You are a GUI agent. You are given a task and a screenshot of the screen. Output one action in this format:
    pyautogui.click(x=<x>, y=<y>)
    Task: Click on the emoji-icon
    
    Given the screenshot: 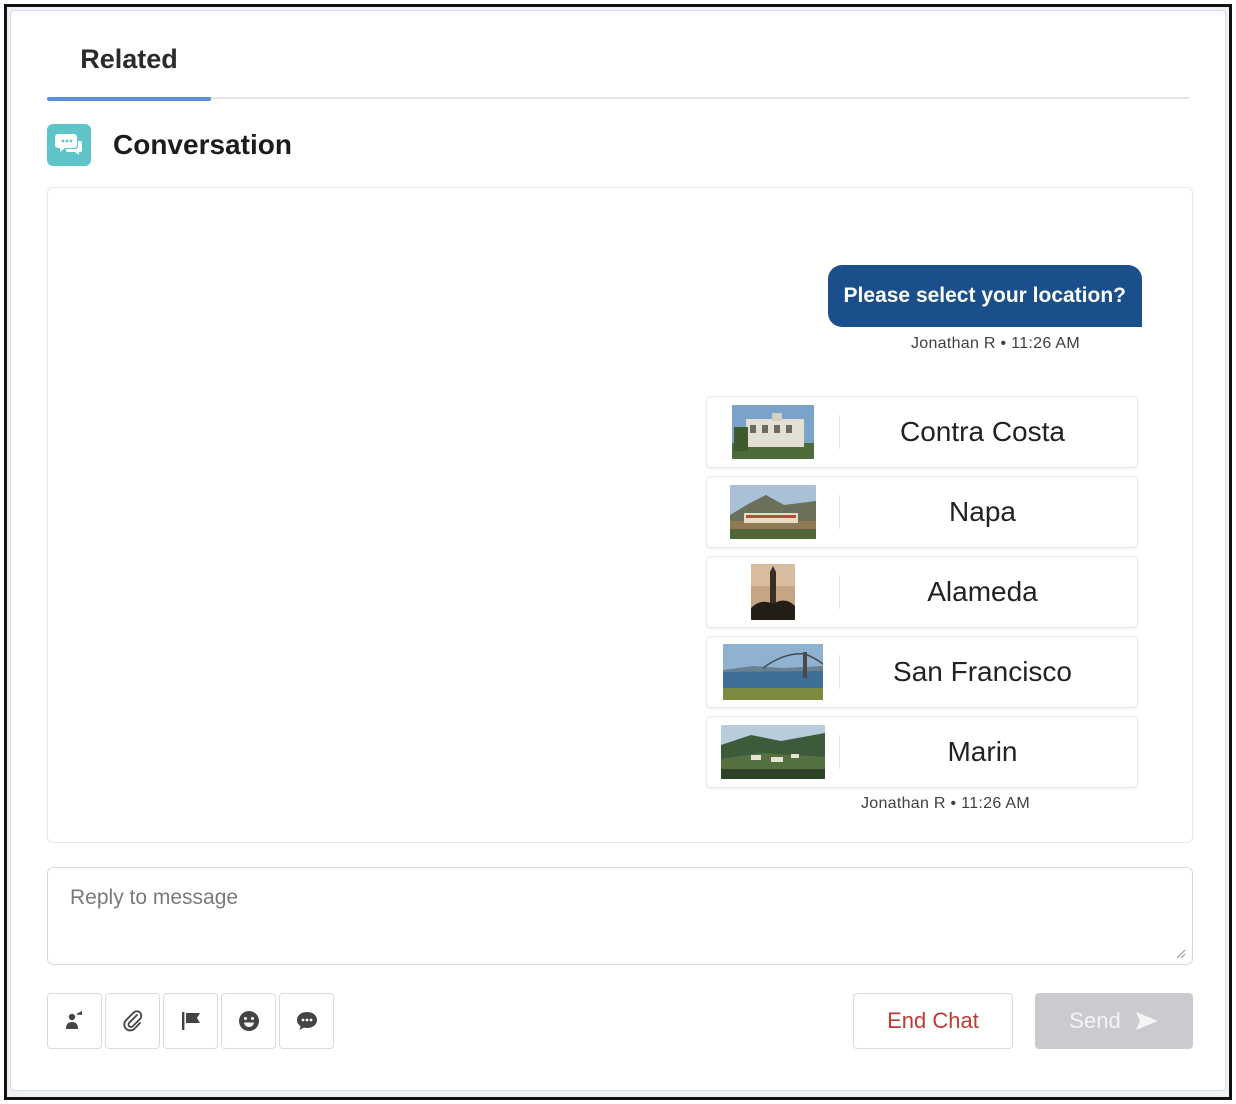 What is the action you would take?
    pyautogui.click(x=248, y=1021)
    